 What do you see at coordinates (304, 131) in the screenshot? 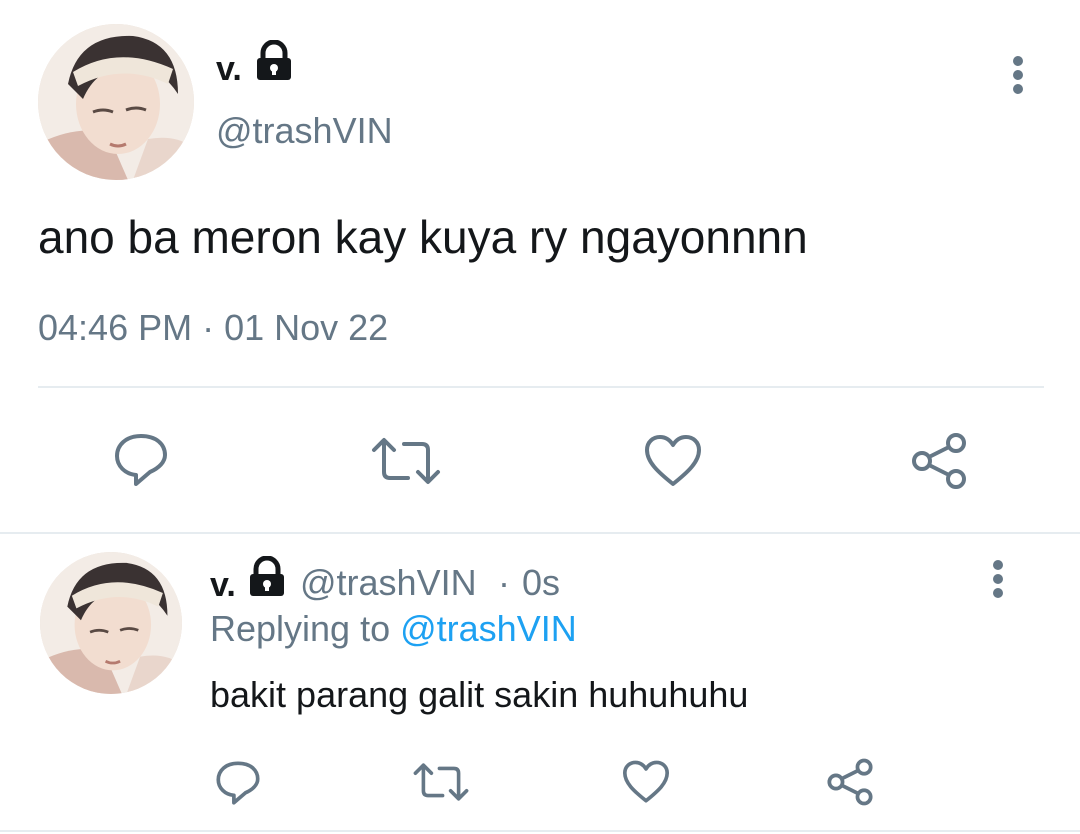
I see `handle: @trashVIN` at bounding box center [304, 131].